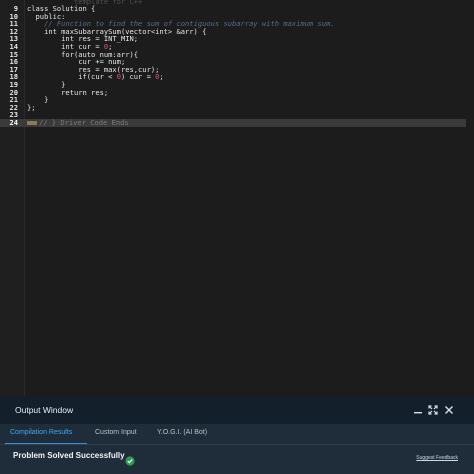 This screenshot has width=474, height=474. Describe the element at coordinates (233, 100) in the screenshot. I see `code-line: 21 }` at that location.